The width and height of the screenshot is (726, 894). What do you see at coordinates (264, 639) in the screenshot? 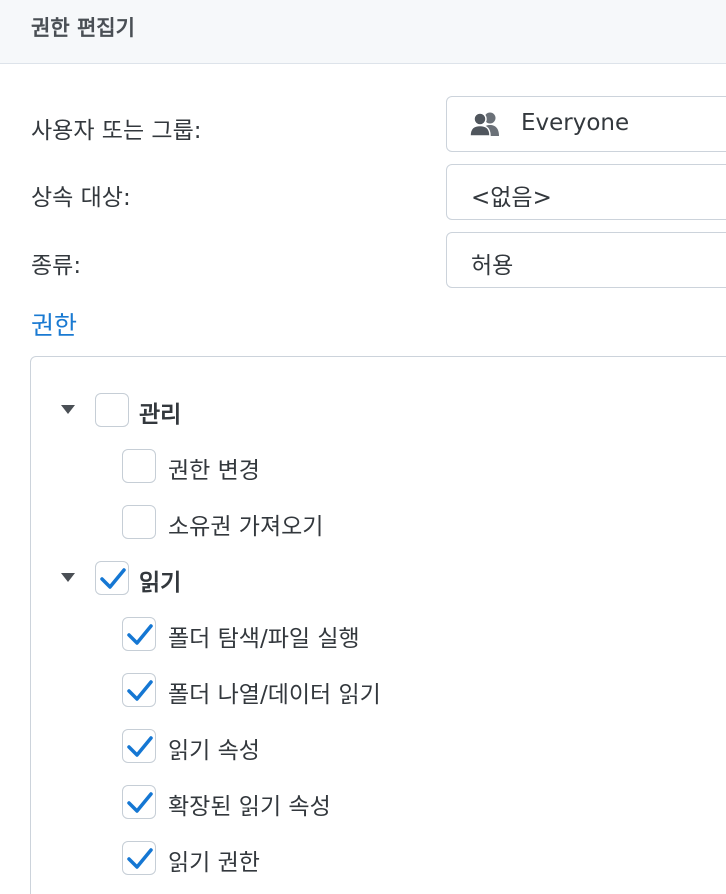
I see `perm-label-traverse-execute: 폴더 탐색/파일 실행` at bounding box center [264, 639].